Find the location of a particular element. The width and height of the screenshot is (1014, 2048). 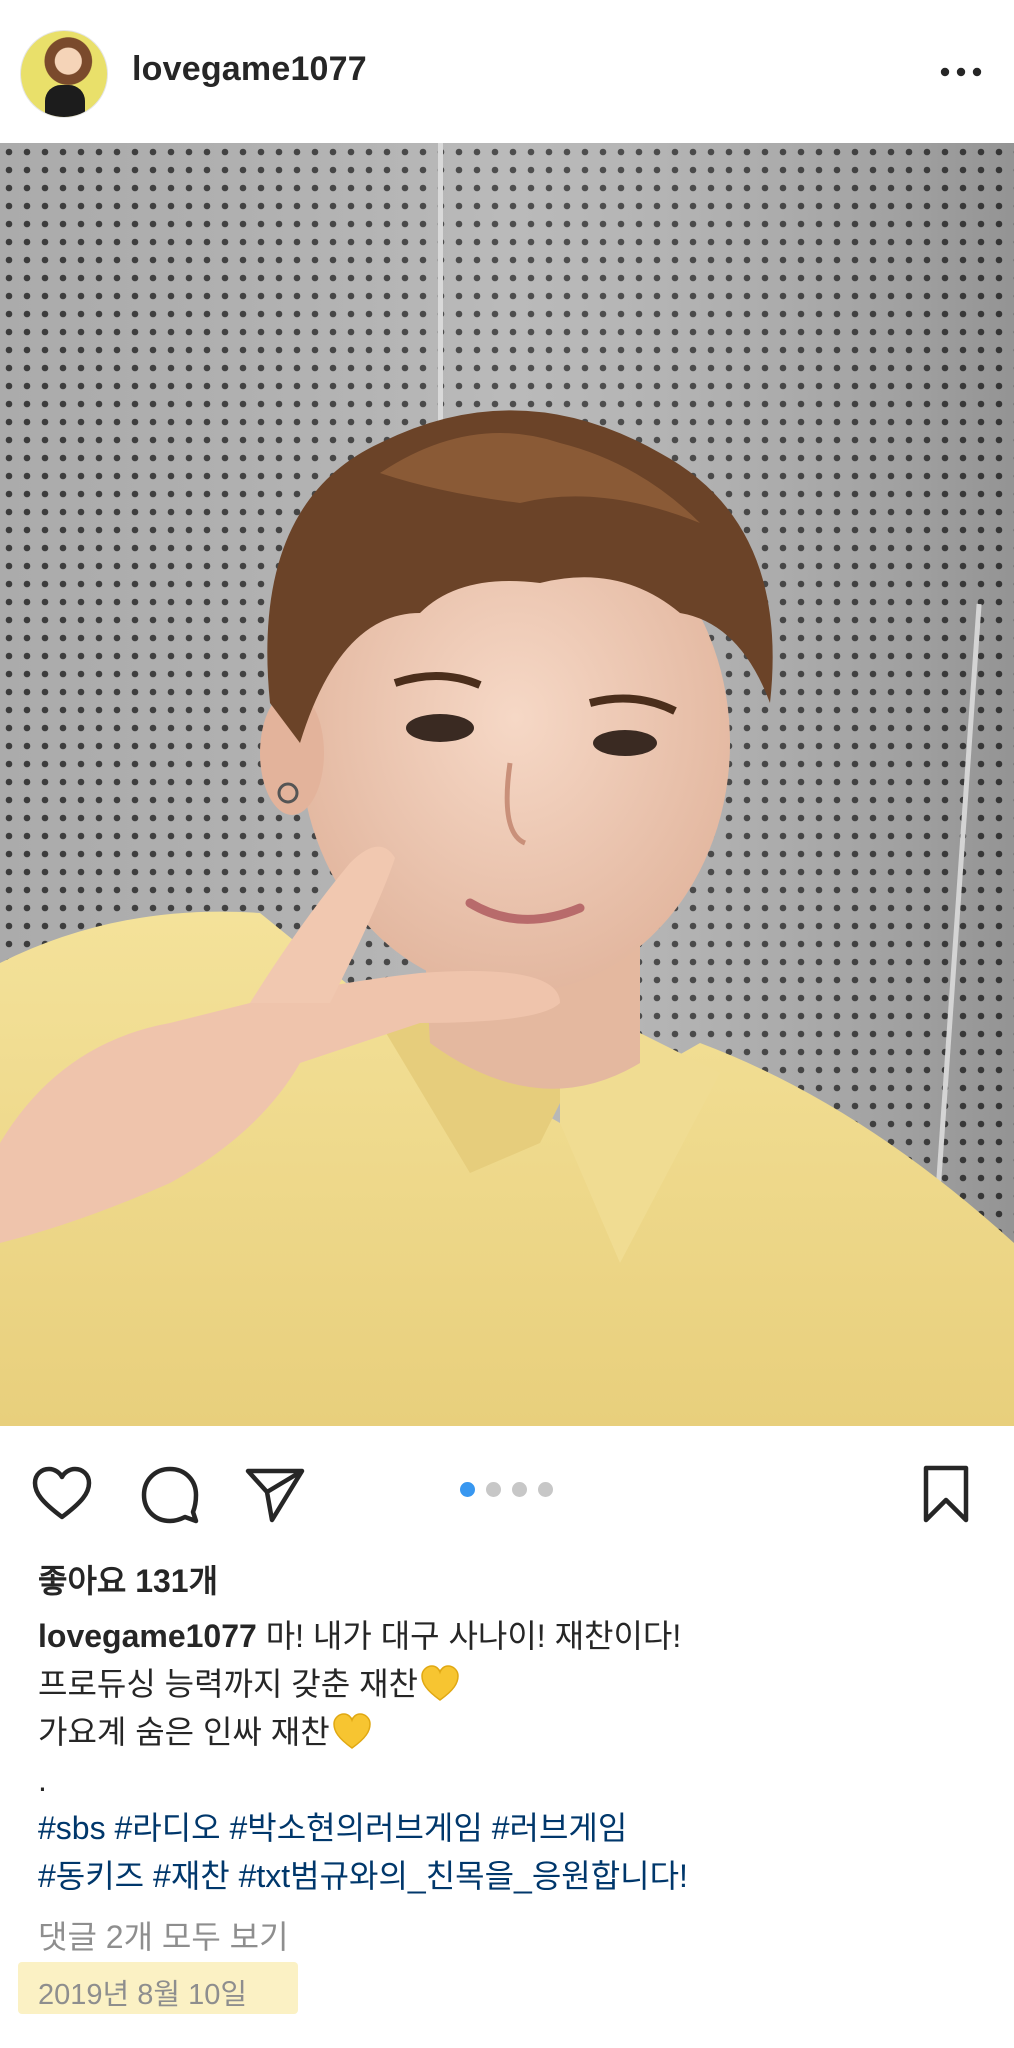

hashtag: #재찬 is located at coordinates (191, 1876).